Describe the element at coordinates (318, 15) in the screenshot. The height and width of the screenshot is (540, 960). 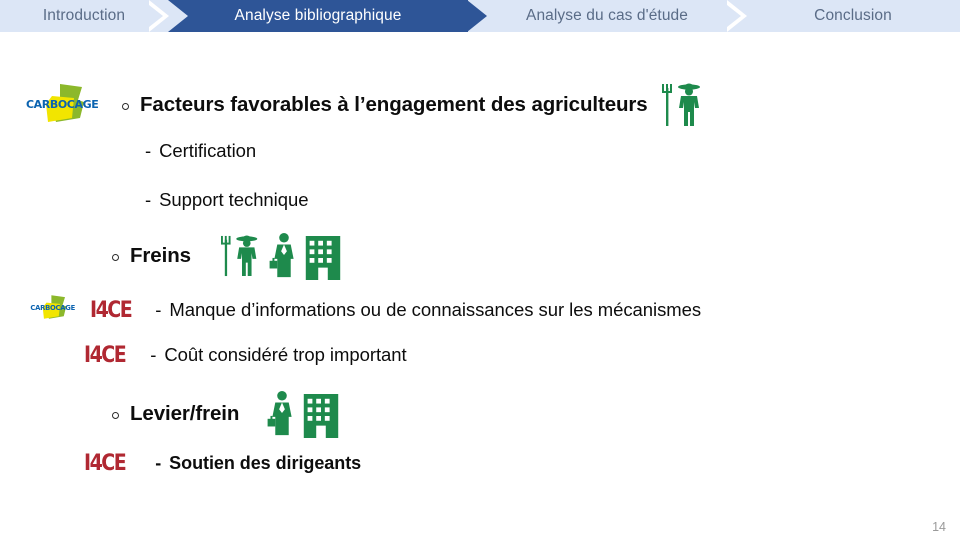
I see `breadcrumb-label: Analyse bibliographique` at that location.